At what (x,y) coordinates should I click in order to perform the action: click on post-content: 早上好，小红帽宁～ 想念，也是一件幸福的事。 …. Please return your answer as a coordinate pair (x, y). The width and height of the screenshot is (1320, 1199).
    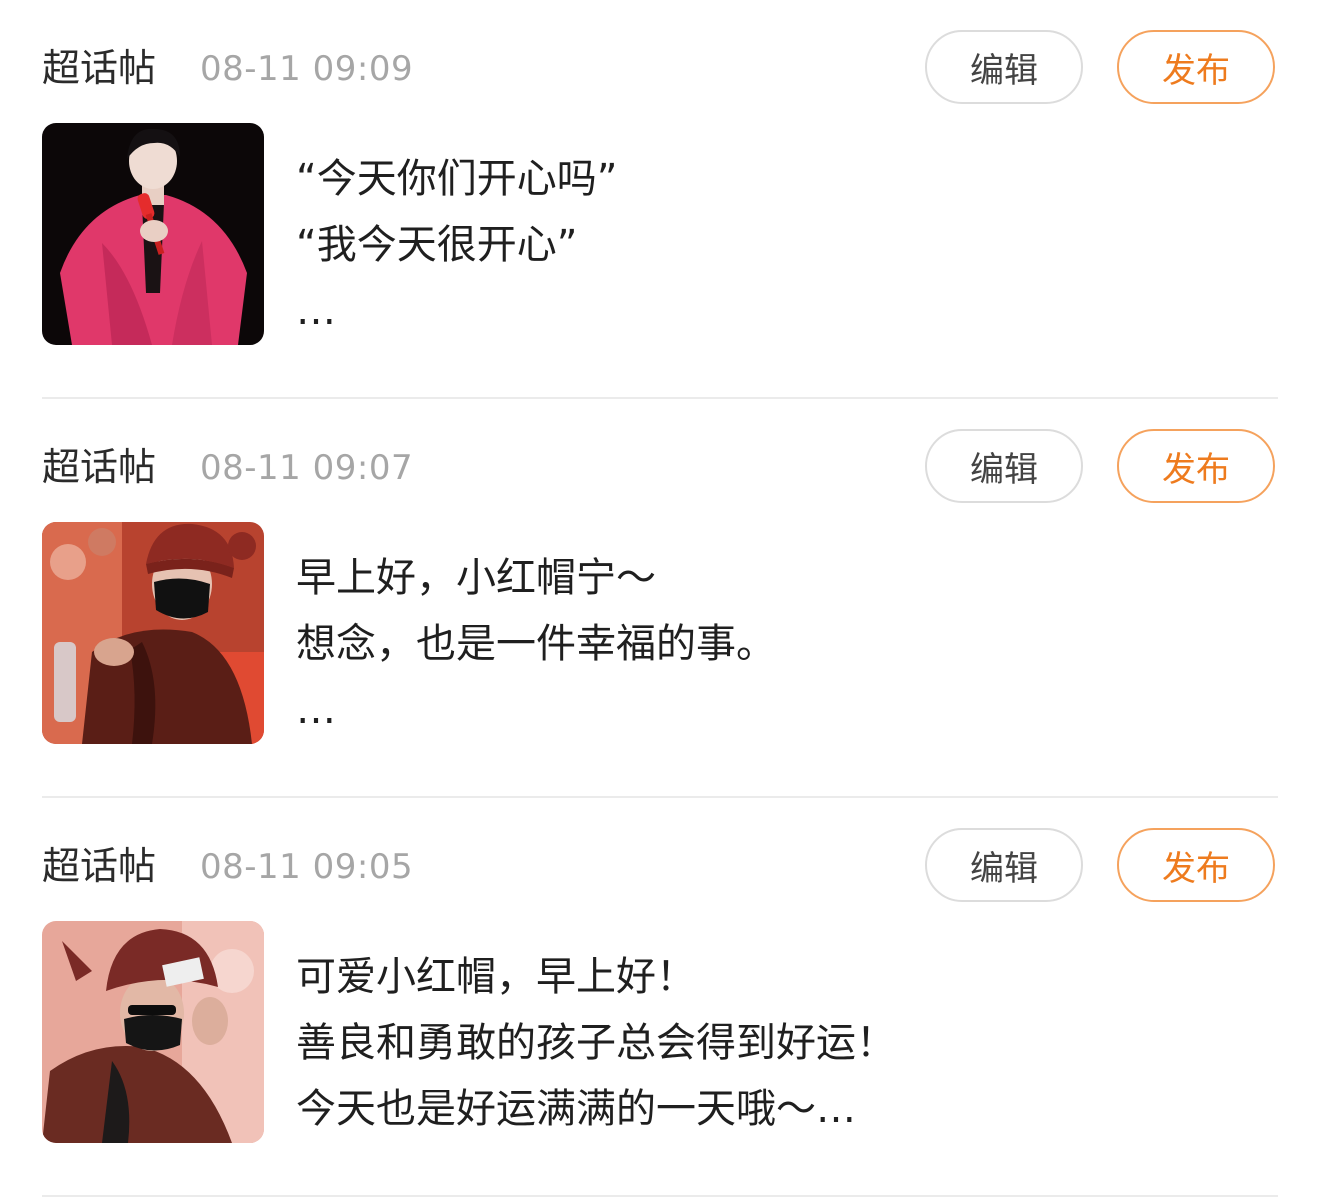
    Looking at the image, I should click on (536, 644).